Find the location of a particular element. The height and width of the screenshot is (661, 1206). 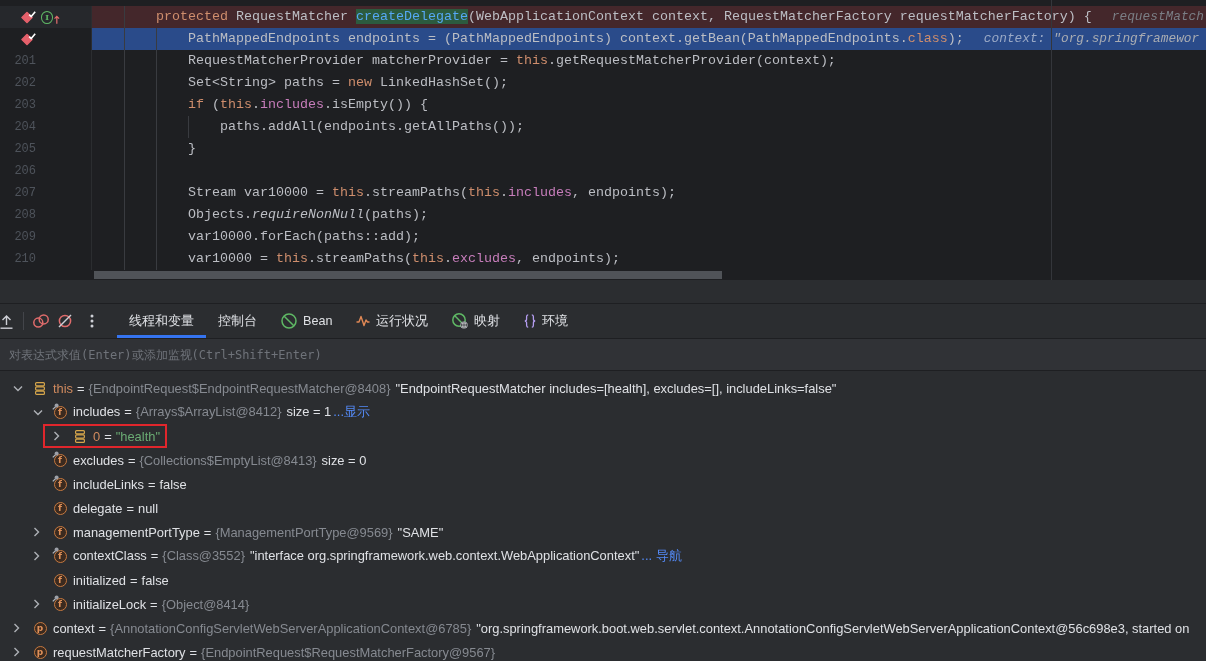

more-button is located at coordinates (92, 321).